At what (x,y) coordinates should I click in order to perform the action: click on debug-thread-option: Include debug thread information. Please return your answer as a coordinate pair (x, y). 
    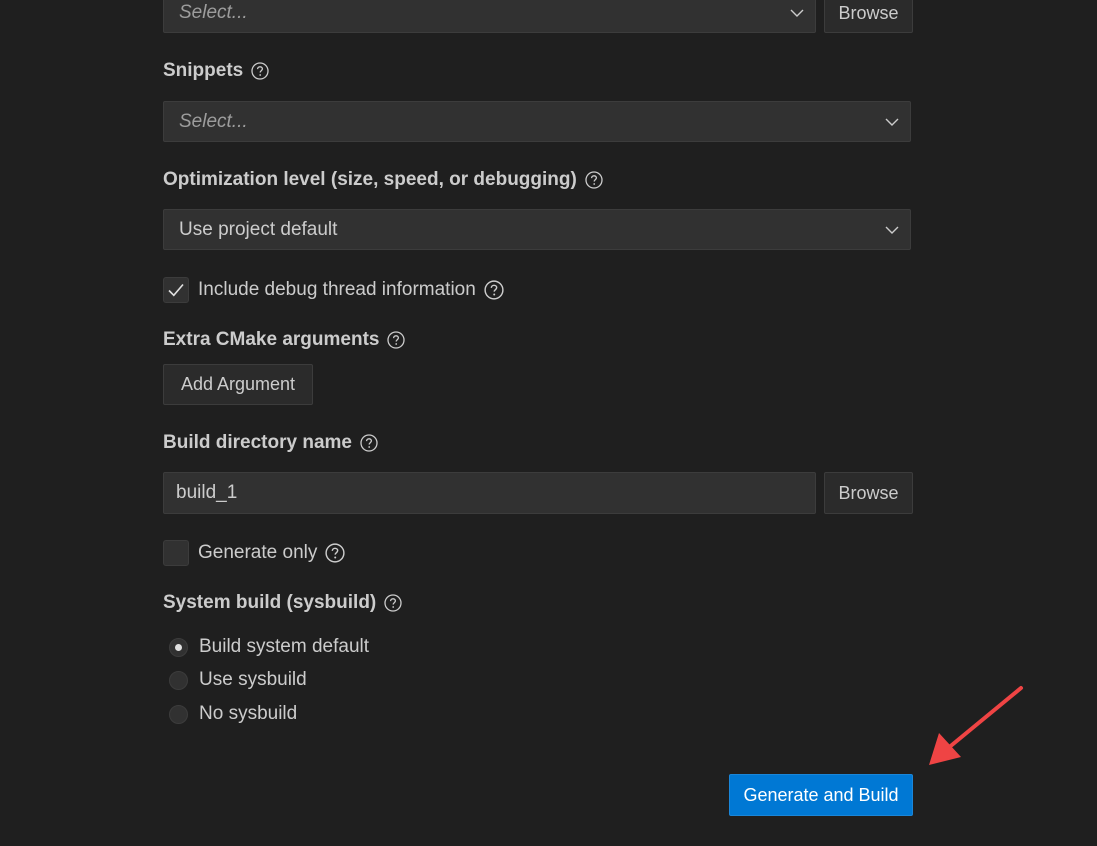
    Looking at the image, I should click on (333, 290).